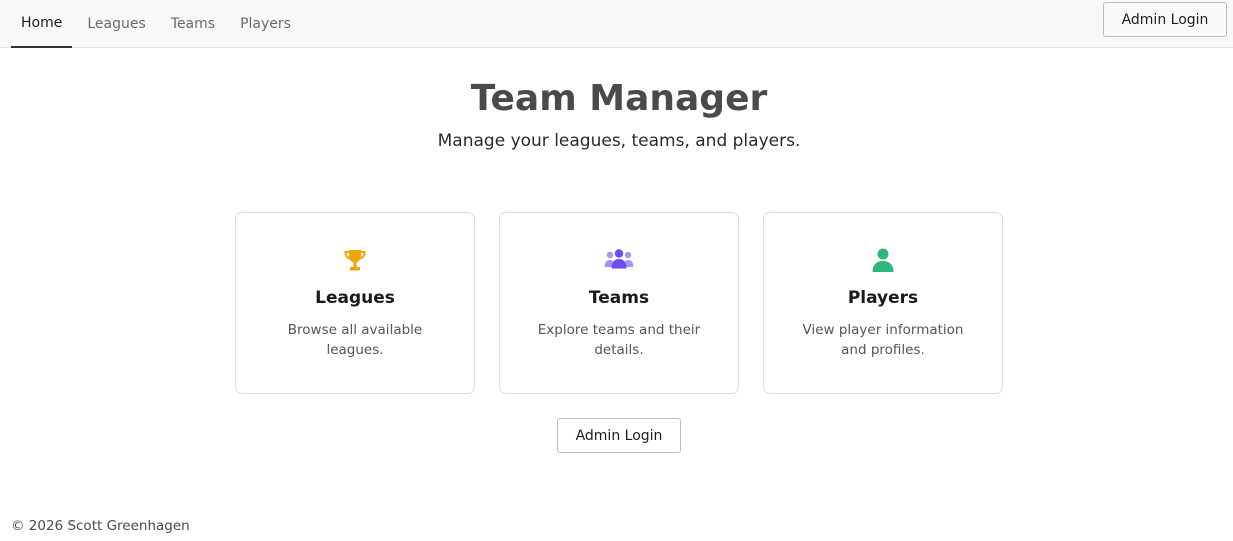 The image size is (1233, 541). Describe the element at coordinates (355, 298) in the screenshot. I see `leagues-card-title: Leagues` at that location.